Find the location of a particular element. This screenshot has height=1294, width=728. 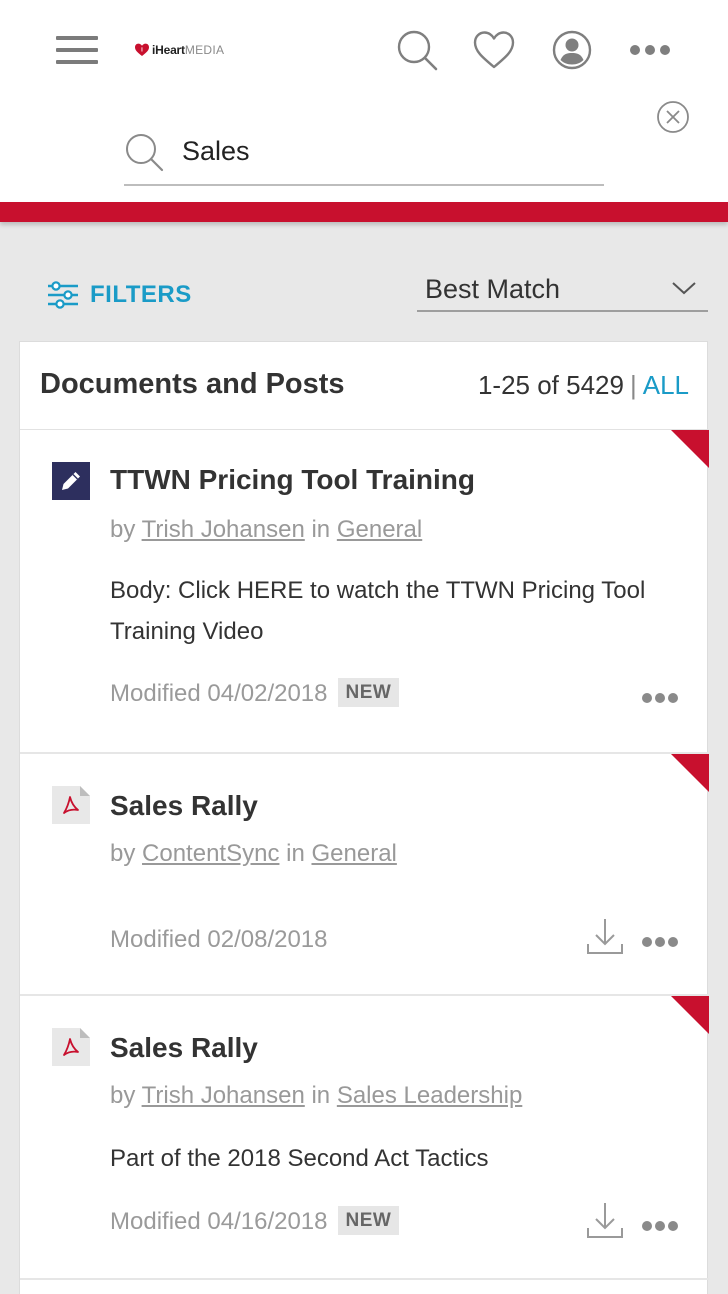

brand-secondary: MEDIA is located at coordinates (204, 50).